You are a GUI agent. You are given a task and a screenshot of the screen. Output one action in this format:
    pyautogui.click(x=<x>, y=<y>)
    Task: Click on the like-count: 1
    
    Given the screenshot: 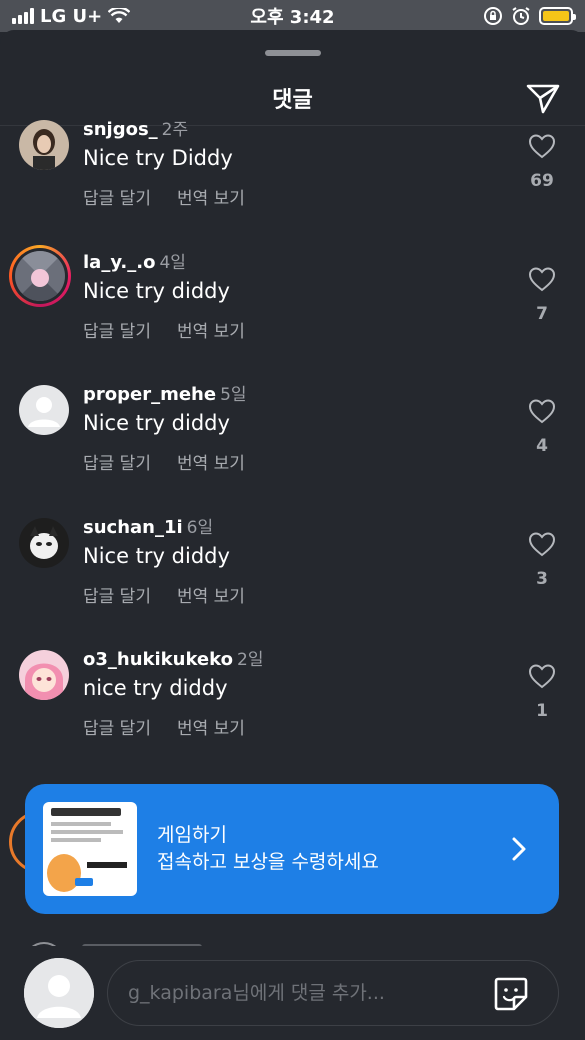 What is the action you would take?
    pyautogui.click(x=542, y=711)
    